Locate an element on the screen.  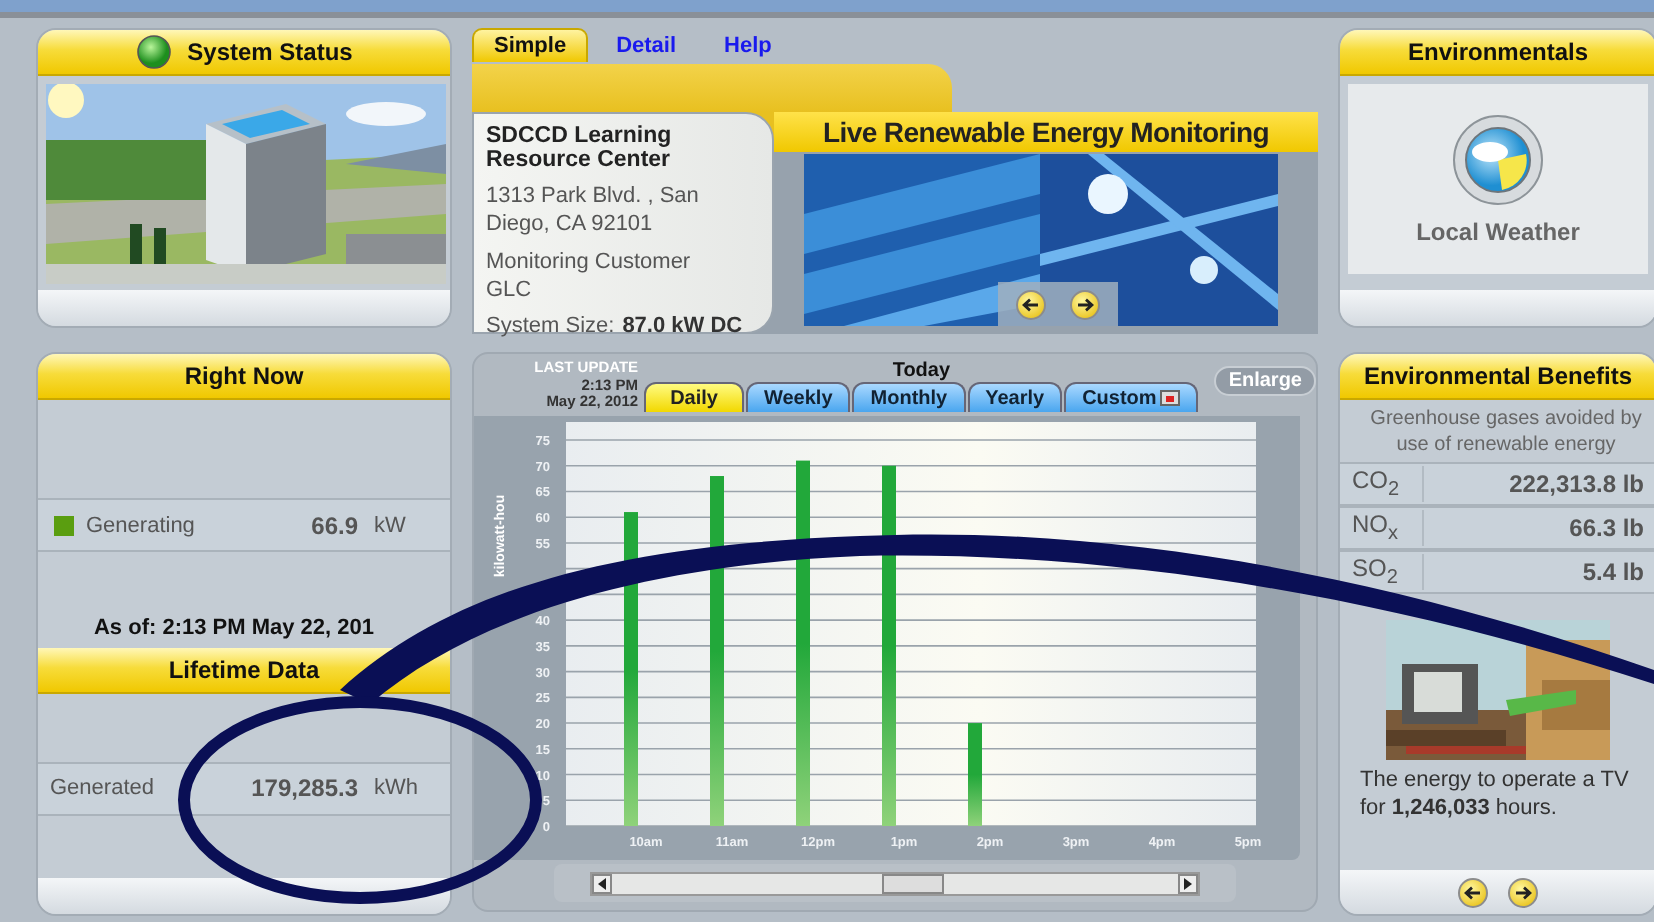
legend-swatch-icon is located at coordinates (64, 525).